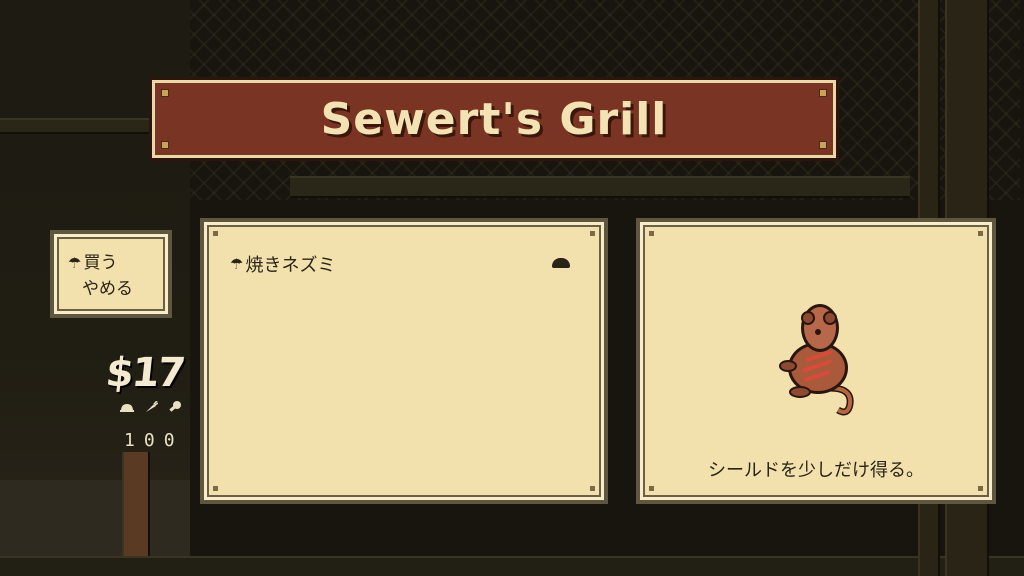 The width and height of the screenshot is (1024, 576). I want to click on carrot-icon, so click(151, 406).